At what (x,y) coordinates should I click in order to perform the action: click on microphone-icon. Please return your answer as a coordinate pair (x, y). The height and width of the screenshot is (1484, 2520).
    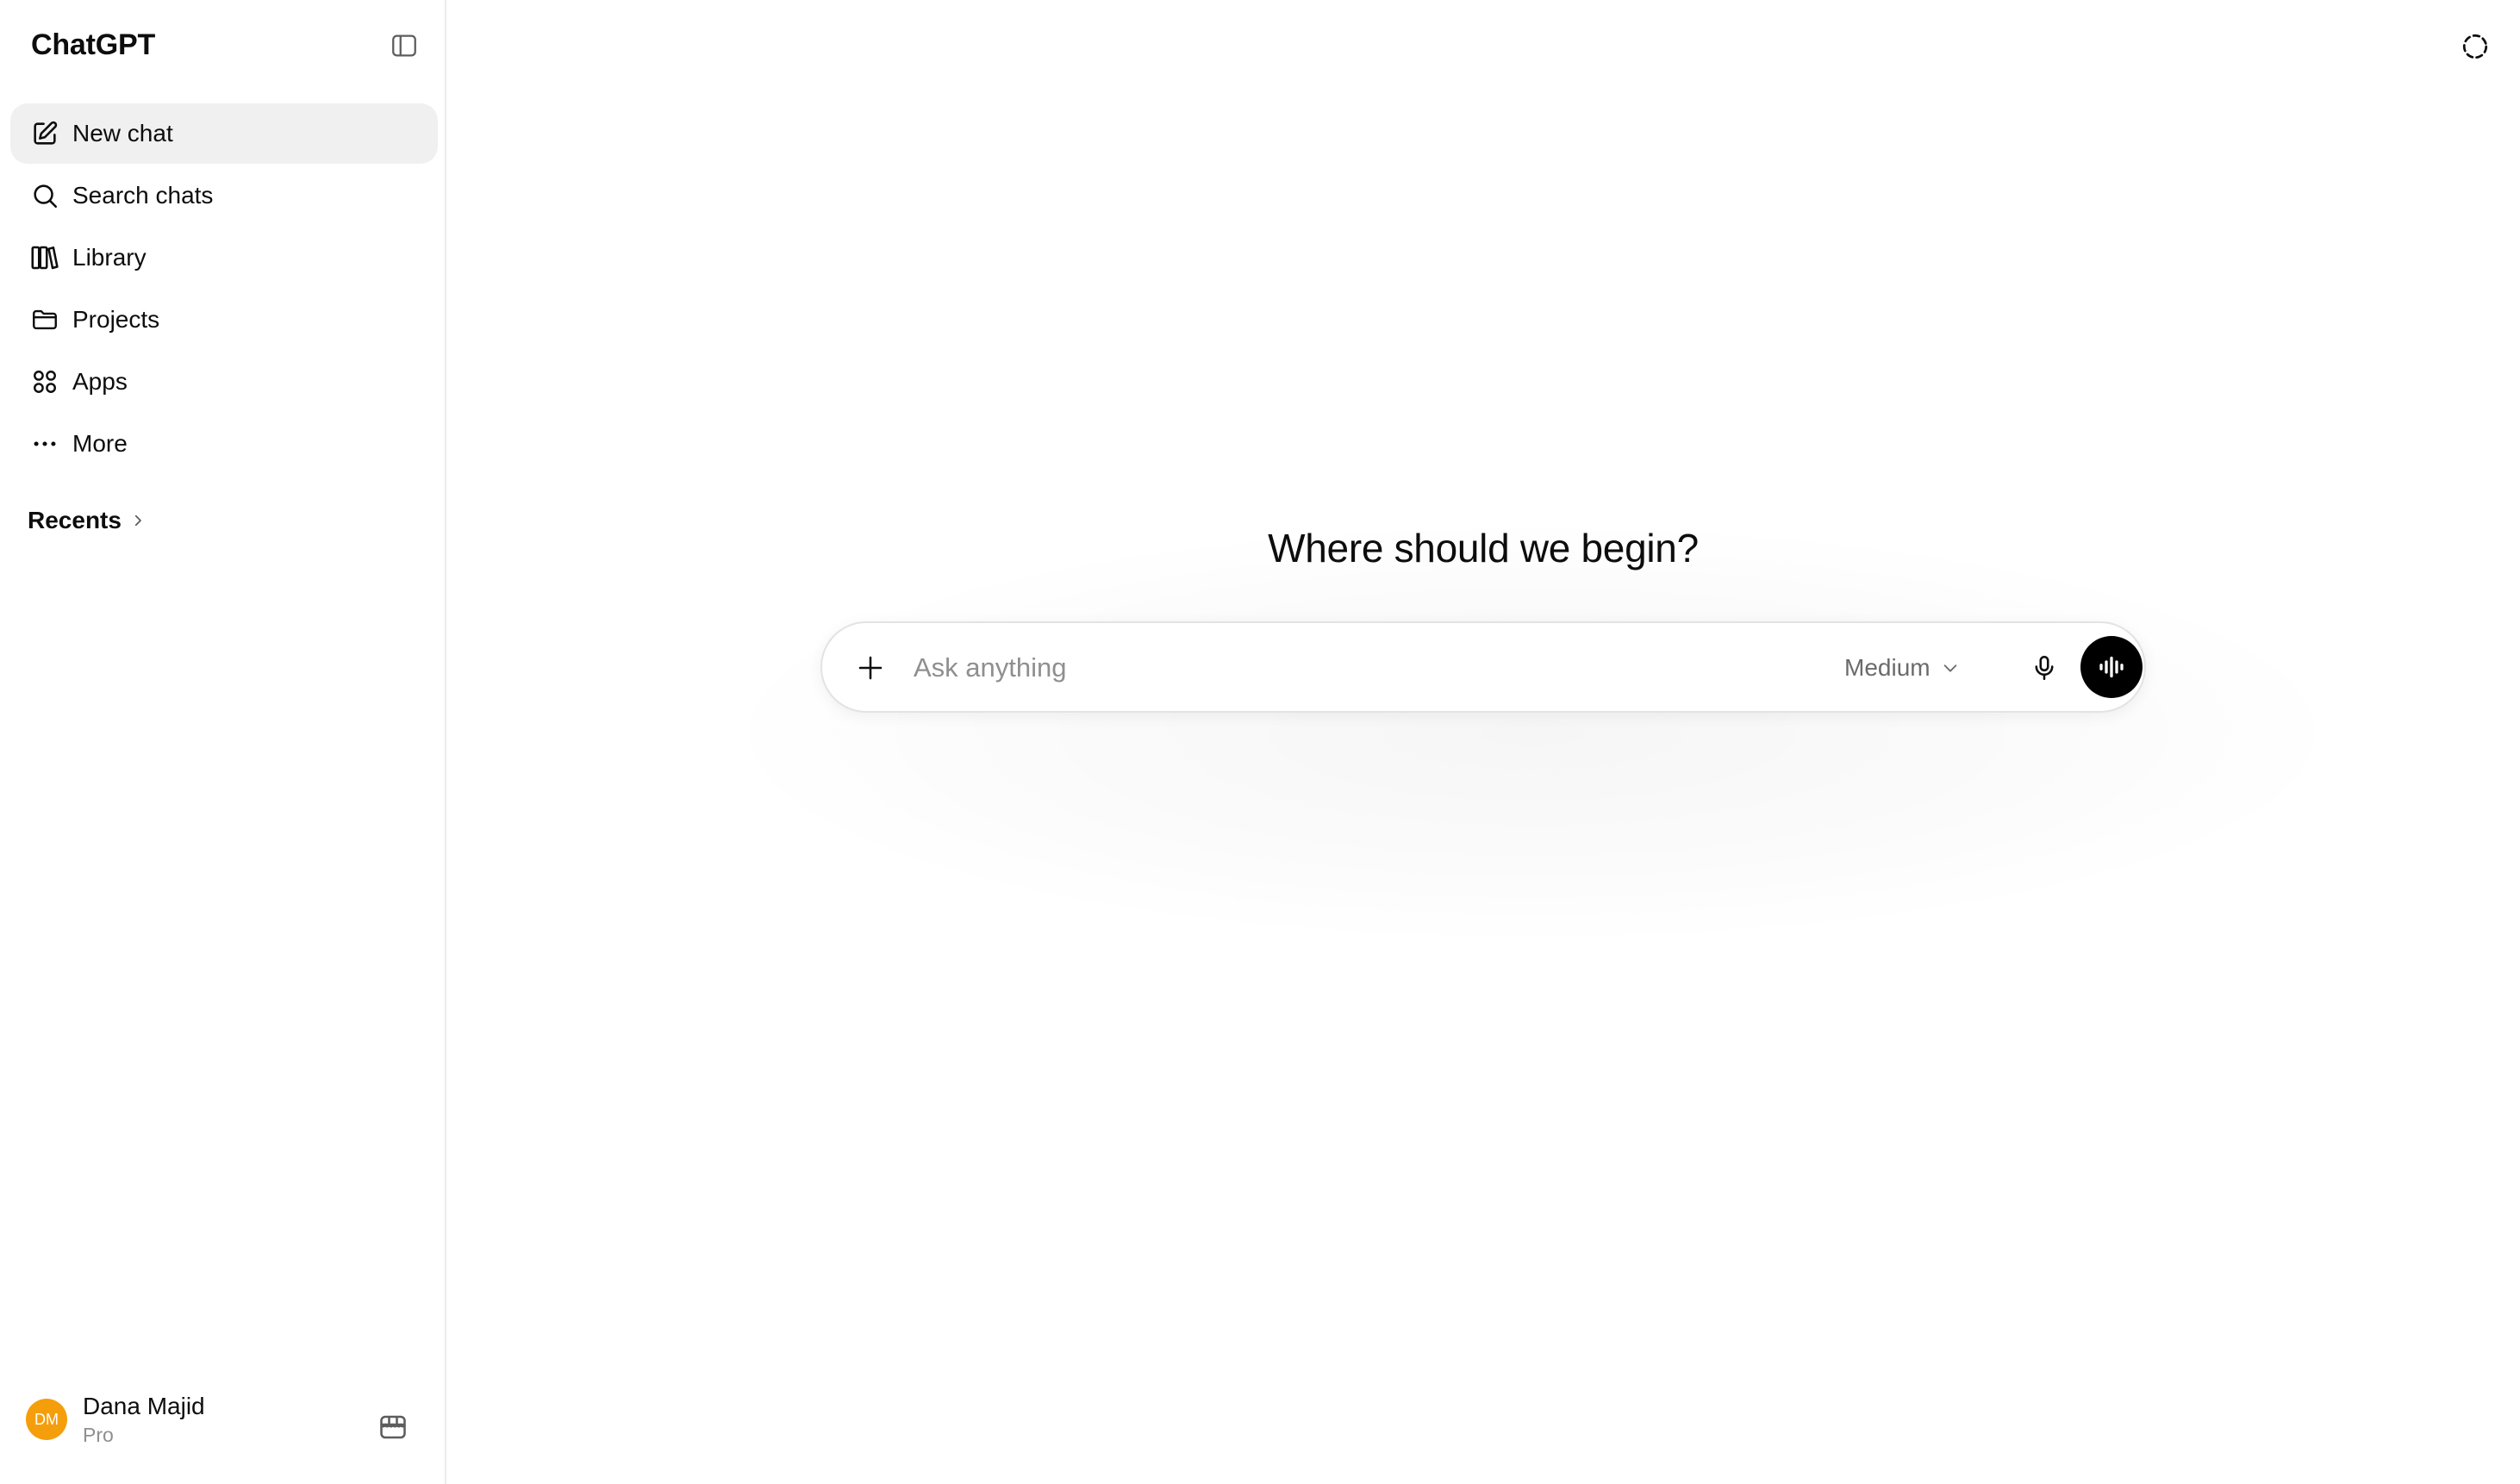
    Looking at the image, I should click on (2045, 668).